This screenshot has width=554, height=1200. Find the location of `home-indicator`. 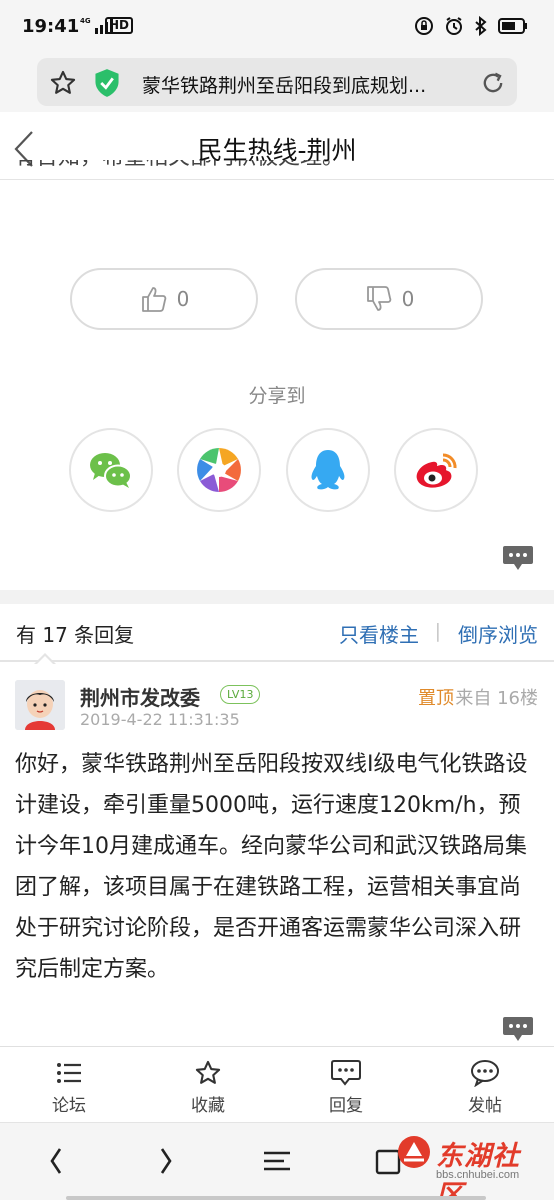

home-indicator is located at coordinates (276, 1198).